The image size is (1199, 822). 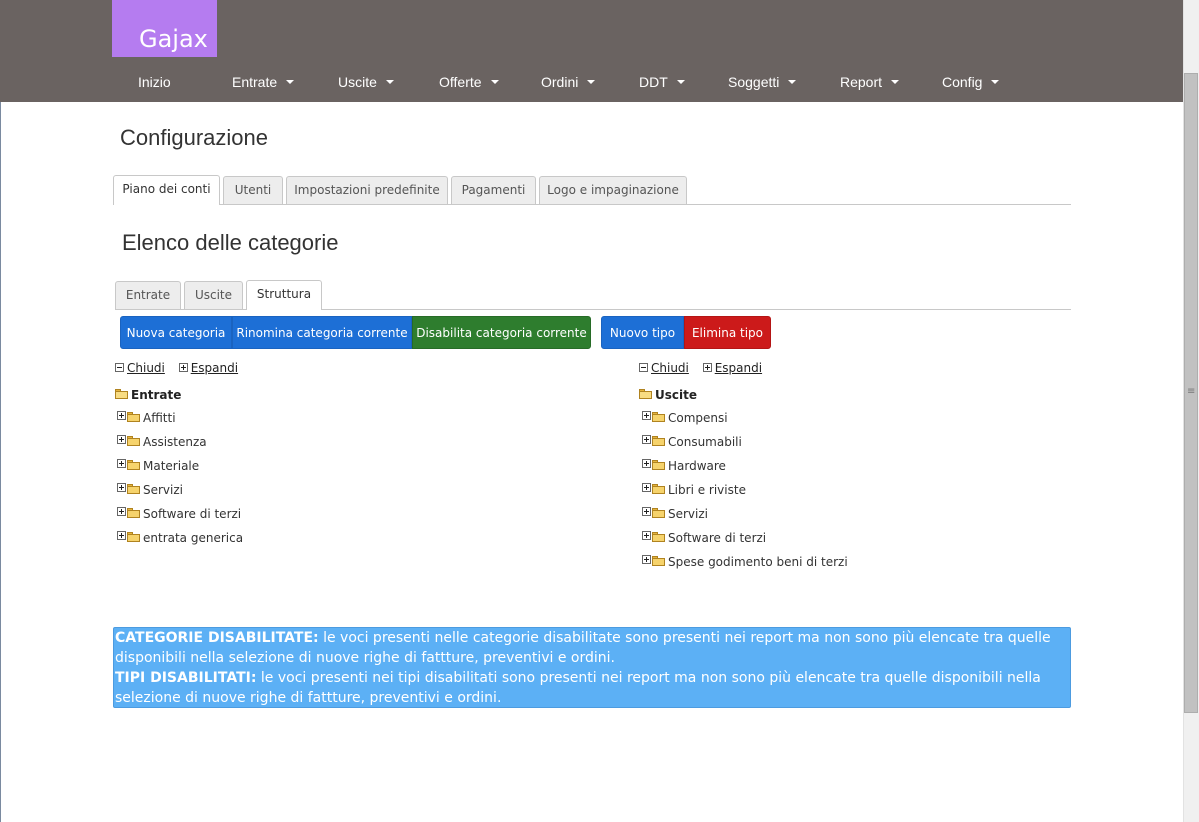 What do you see at coordinates (253, 190) in the screenshot?
I see `tab-utenti: Utenti` at bounding box center [253, 190].